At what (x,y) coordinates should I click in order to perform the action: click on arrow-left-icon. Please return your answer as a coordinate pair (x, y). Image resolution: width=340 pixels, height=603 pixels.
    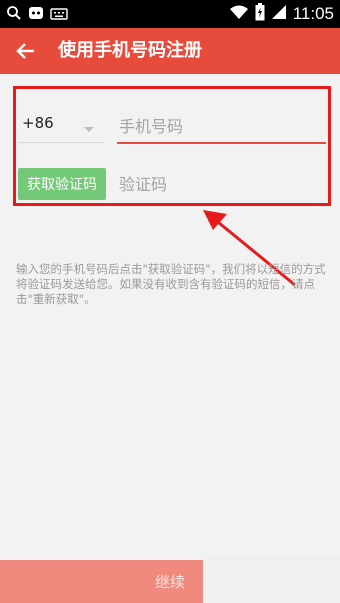
    Looking at the image, I should click on (26, 51).